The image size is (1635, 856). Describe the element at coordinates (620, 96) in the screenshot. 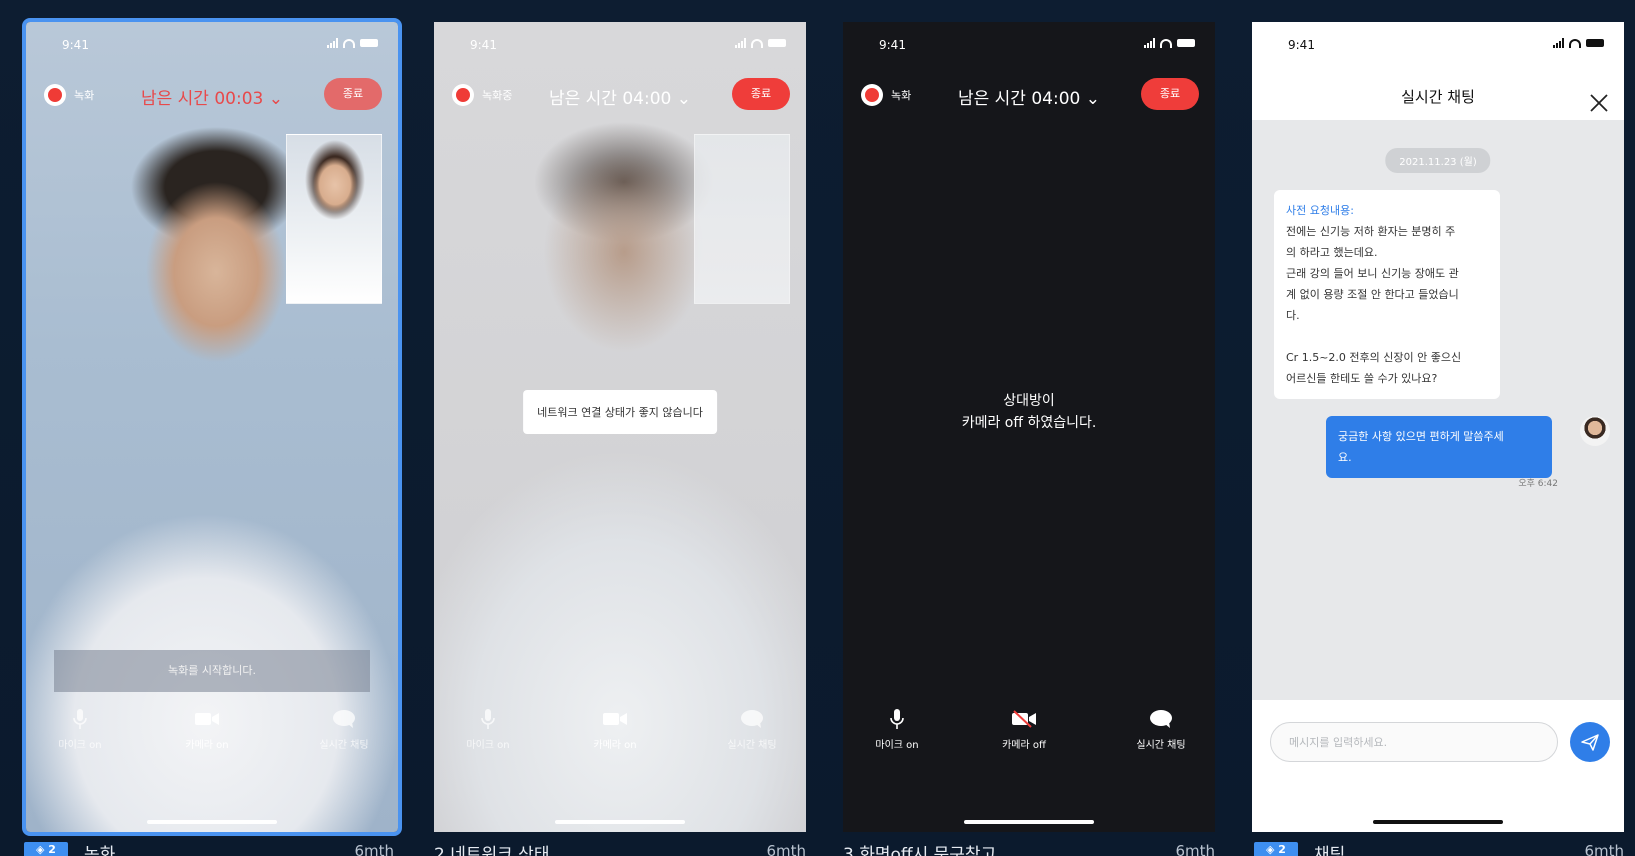

I see `call-topbar: 녹화중 남은 시간 04:00 ⌄ 종료` at that location.